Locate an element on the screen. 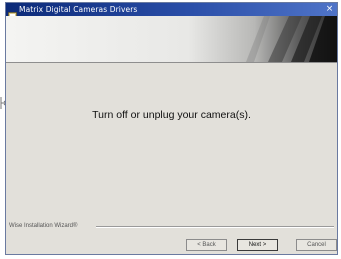 The height and width of the screenshot is (259, 341). installer-icon is located at coordinates (12, 12).